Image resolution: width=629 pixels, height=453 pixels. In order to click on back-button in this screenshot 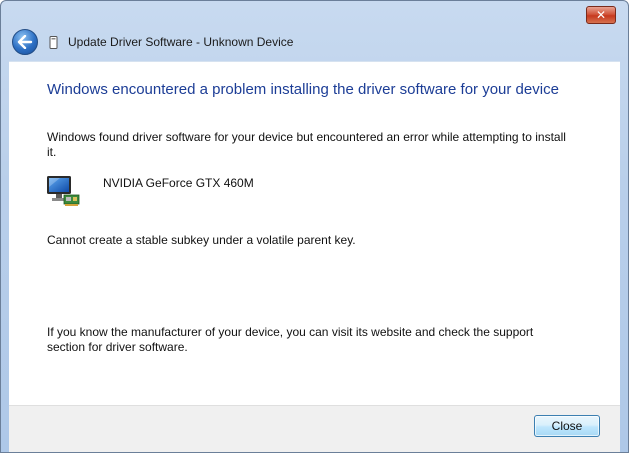, I will do `click(25, 42)`.